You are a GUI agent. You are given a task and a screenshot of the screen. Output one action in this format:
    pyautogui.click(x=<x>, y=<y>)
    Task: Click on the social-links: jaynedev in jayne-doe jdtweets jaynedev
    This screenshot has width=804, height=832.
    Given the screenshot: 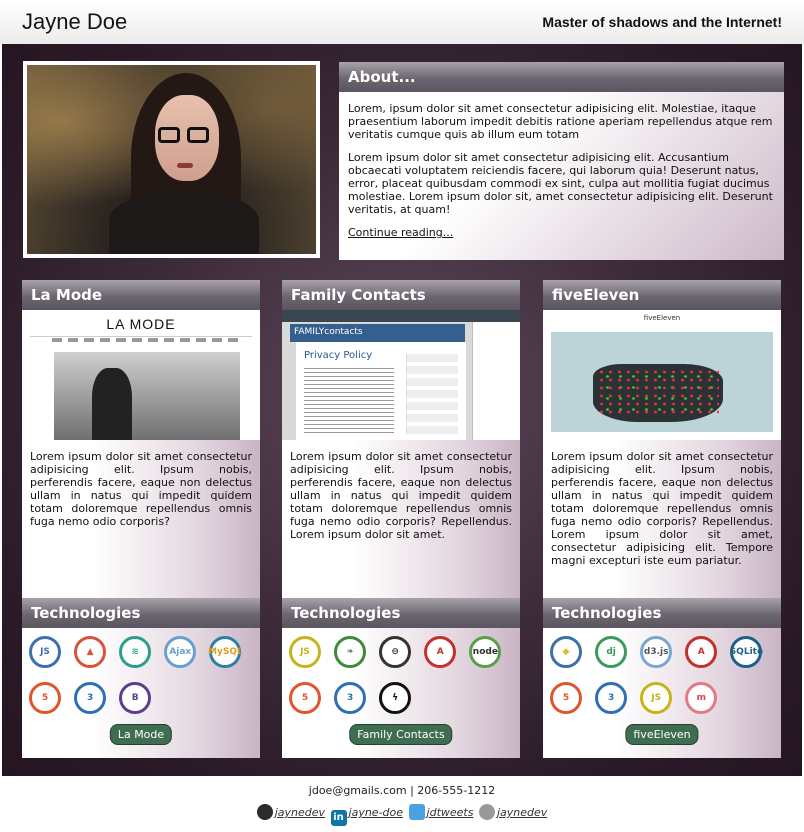 What is the action you would take?
    pyautogui.click(x=402, y=815)
    